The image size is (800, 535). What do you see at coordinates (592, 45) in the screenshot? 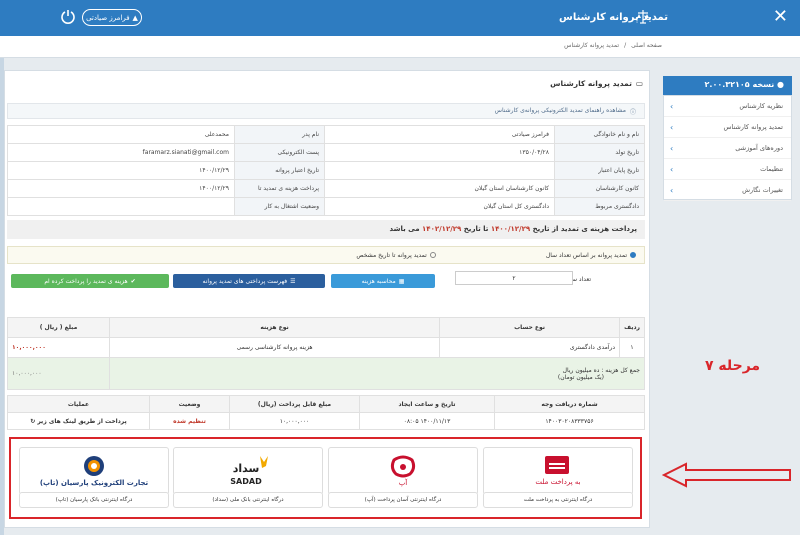
I see `breadcrumb-current: تمدید پروانه کارشناس` at bounding box center [592, 45].